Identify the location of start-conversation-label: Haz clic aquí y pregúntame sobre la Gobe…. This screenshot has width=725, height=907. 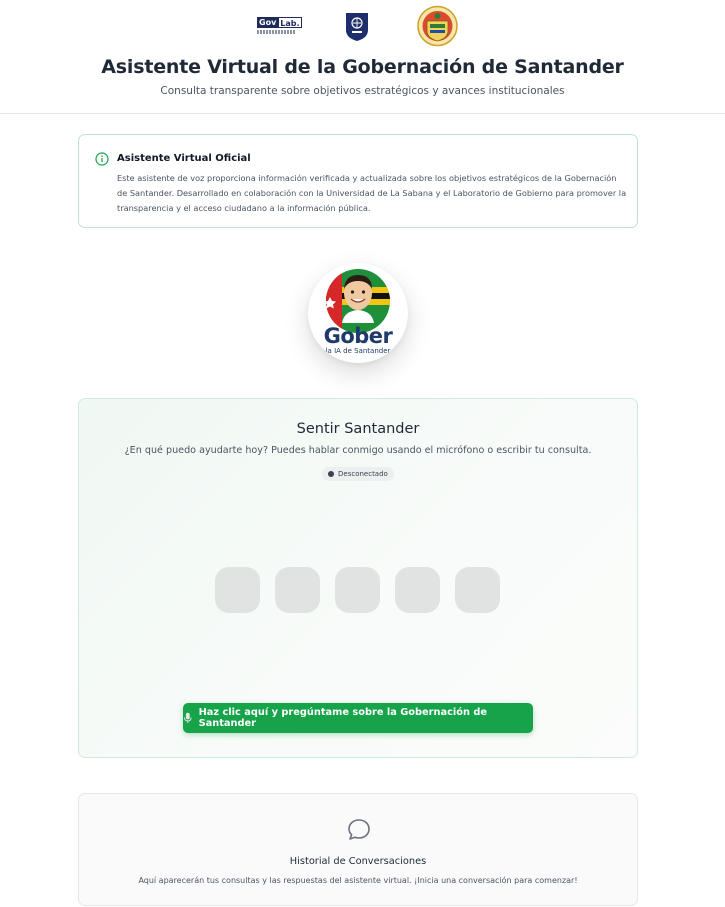
(343, 718).